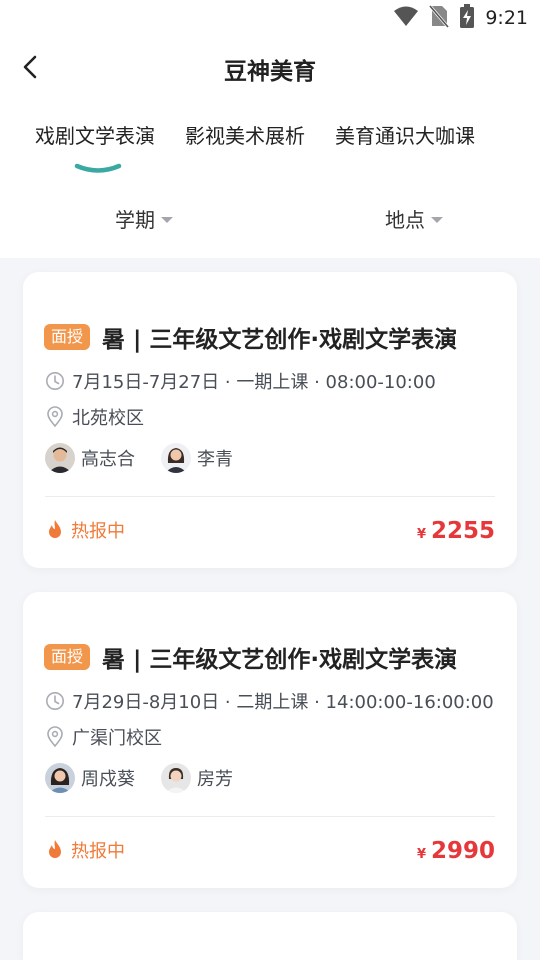 This screenshot has height=960, width=540. I want to click on location-row: 广渠门校区, so click(103, 737).